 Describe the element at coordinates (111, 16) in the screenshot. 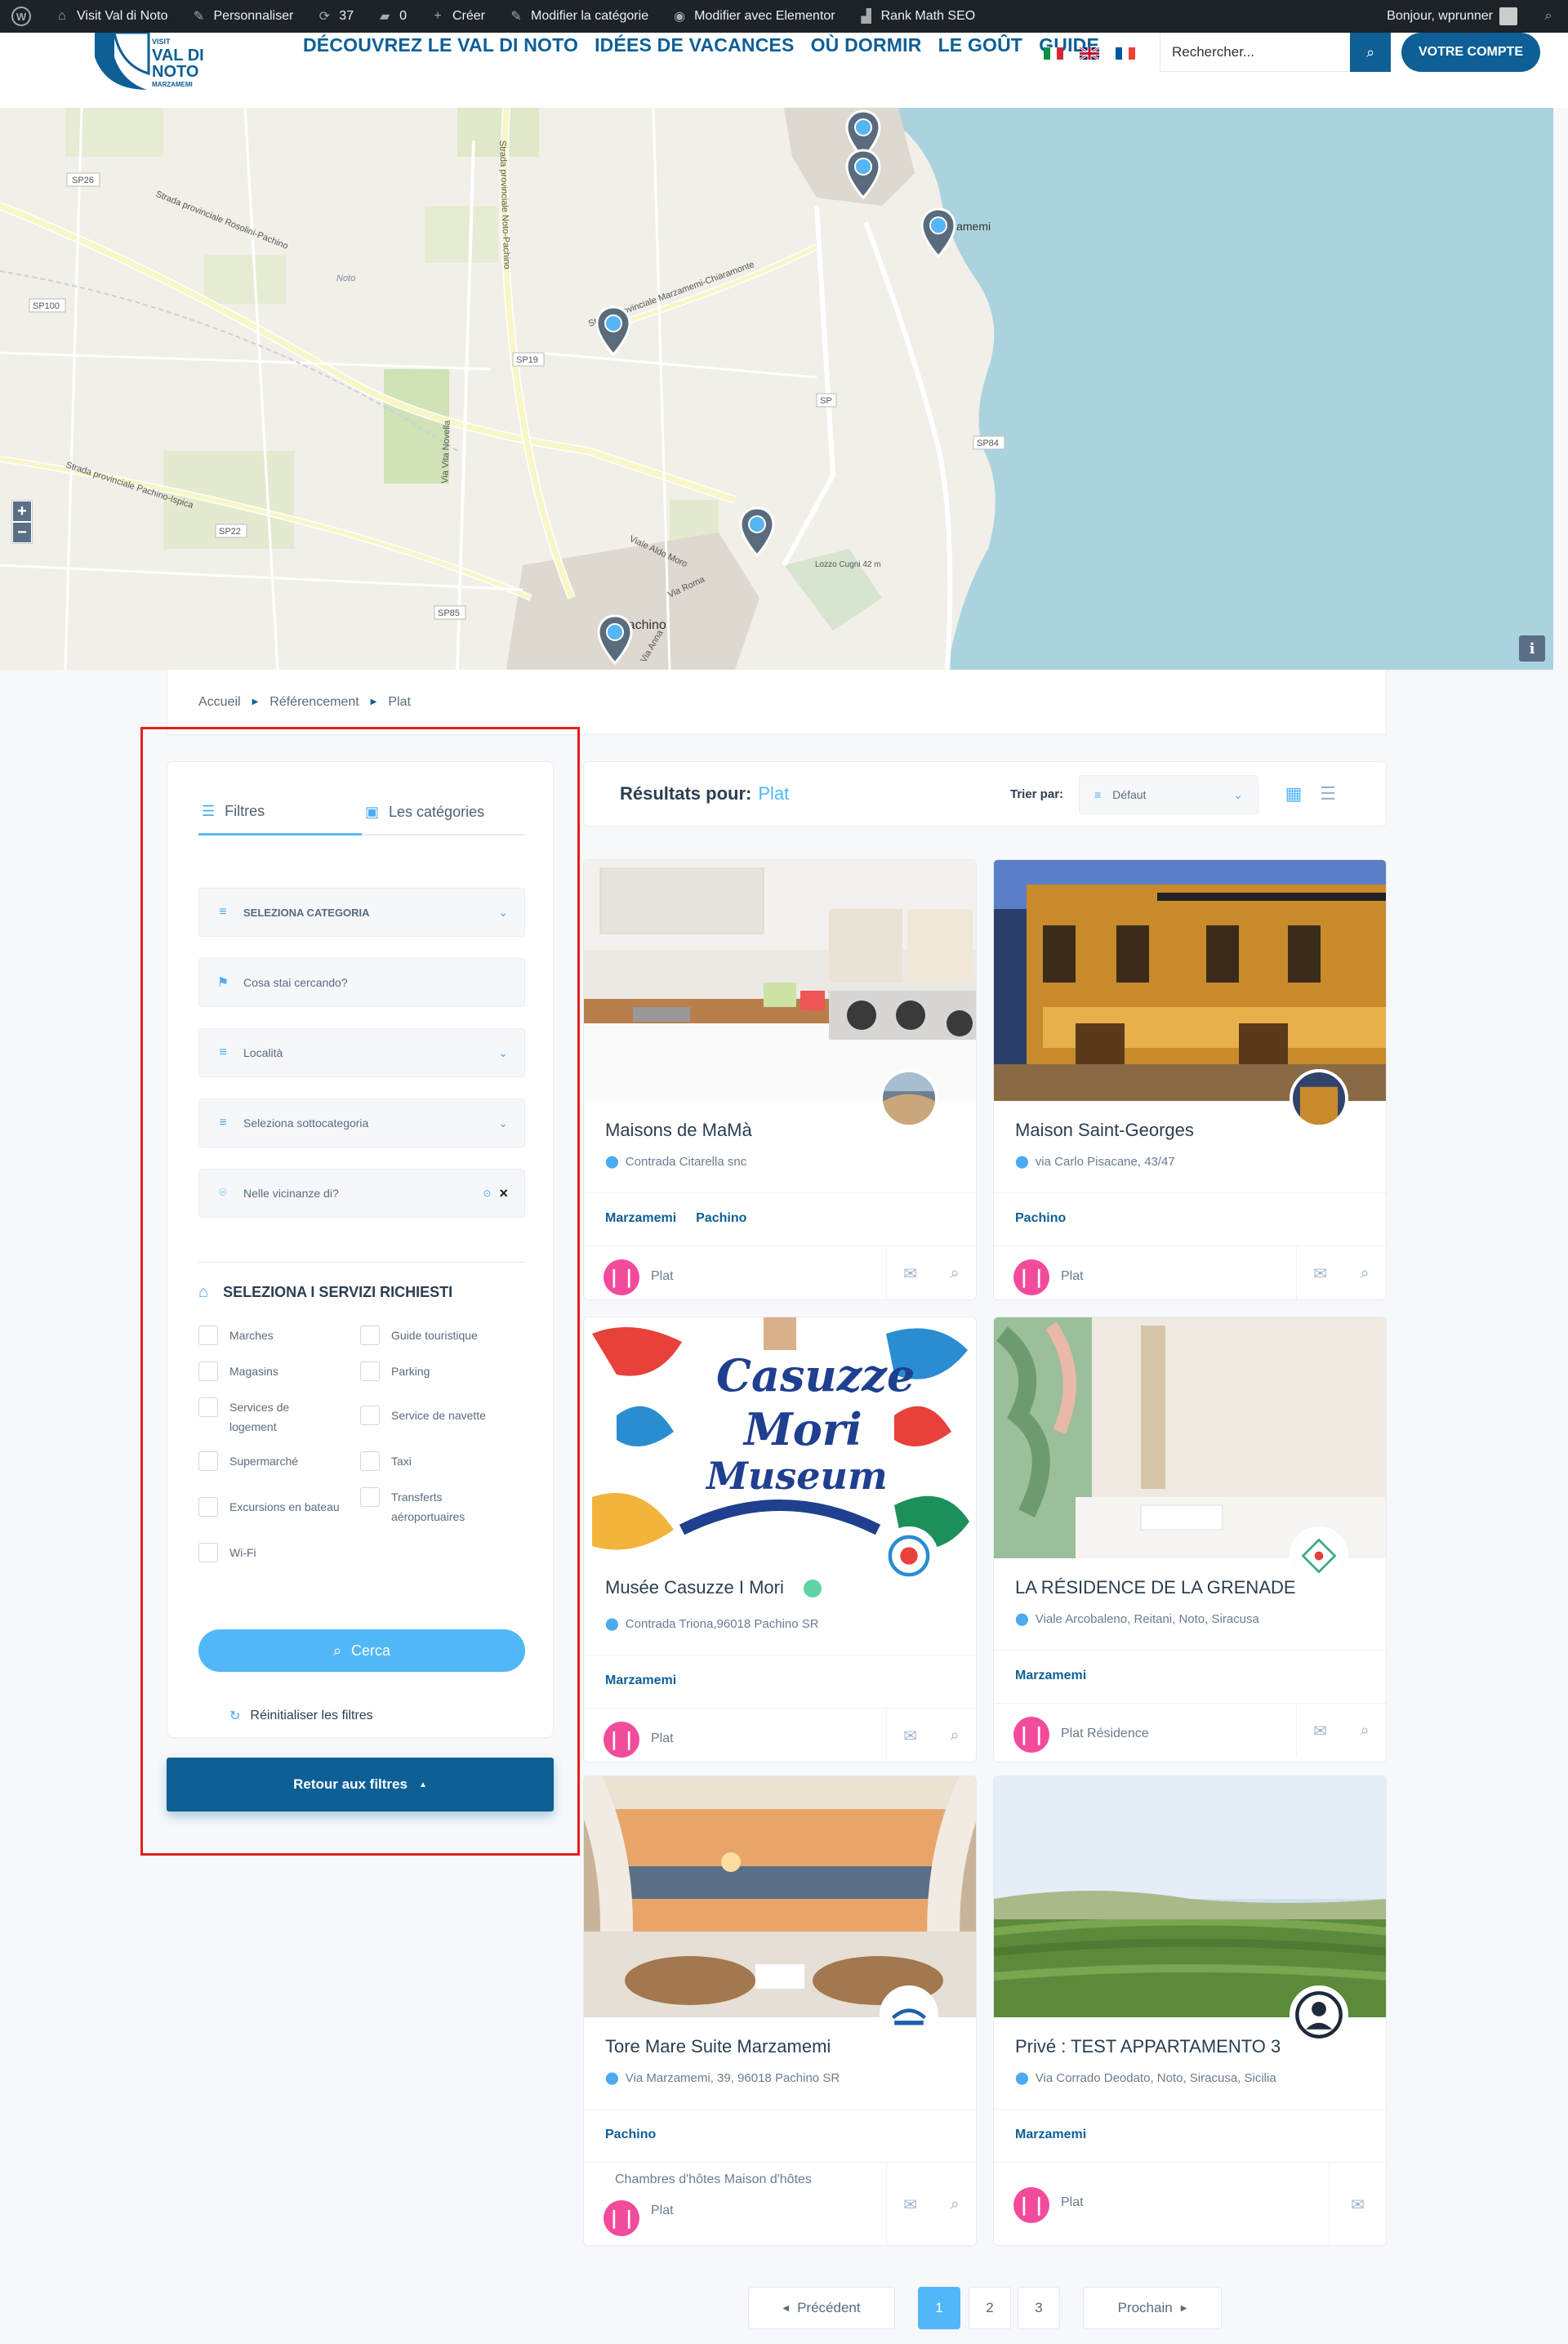

I see `admin-site-link: ⌂ Visit Val di Noto` at that location.